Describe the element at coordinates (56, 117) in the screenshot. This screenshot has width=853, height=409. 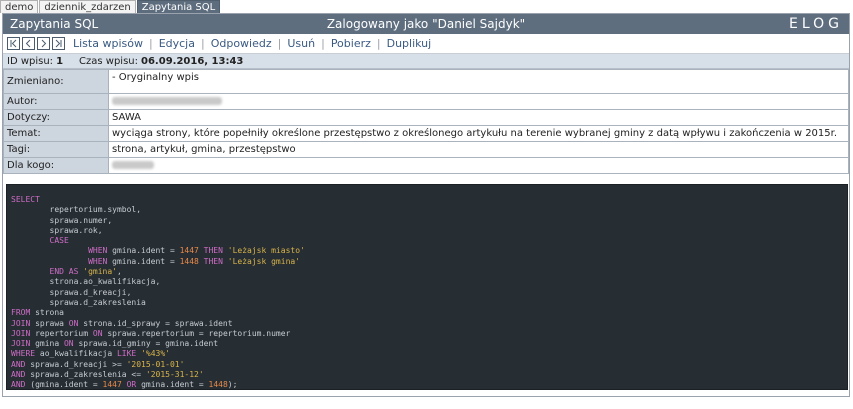
I see `attribute-name: Dotyczy:` at that location.